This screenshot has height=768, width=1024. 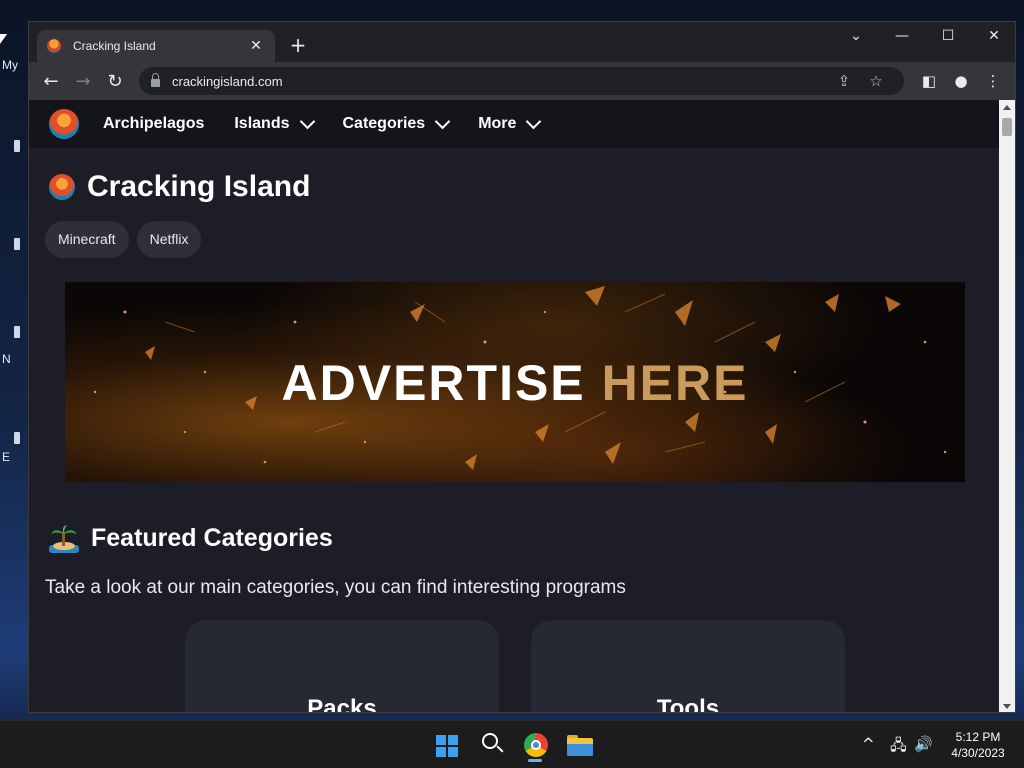 I want to click on browser-titlebar: Cracking Island ✕ + ⌄ — ☐ ✕, so click(x=522, y=42).